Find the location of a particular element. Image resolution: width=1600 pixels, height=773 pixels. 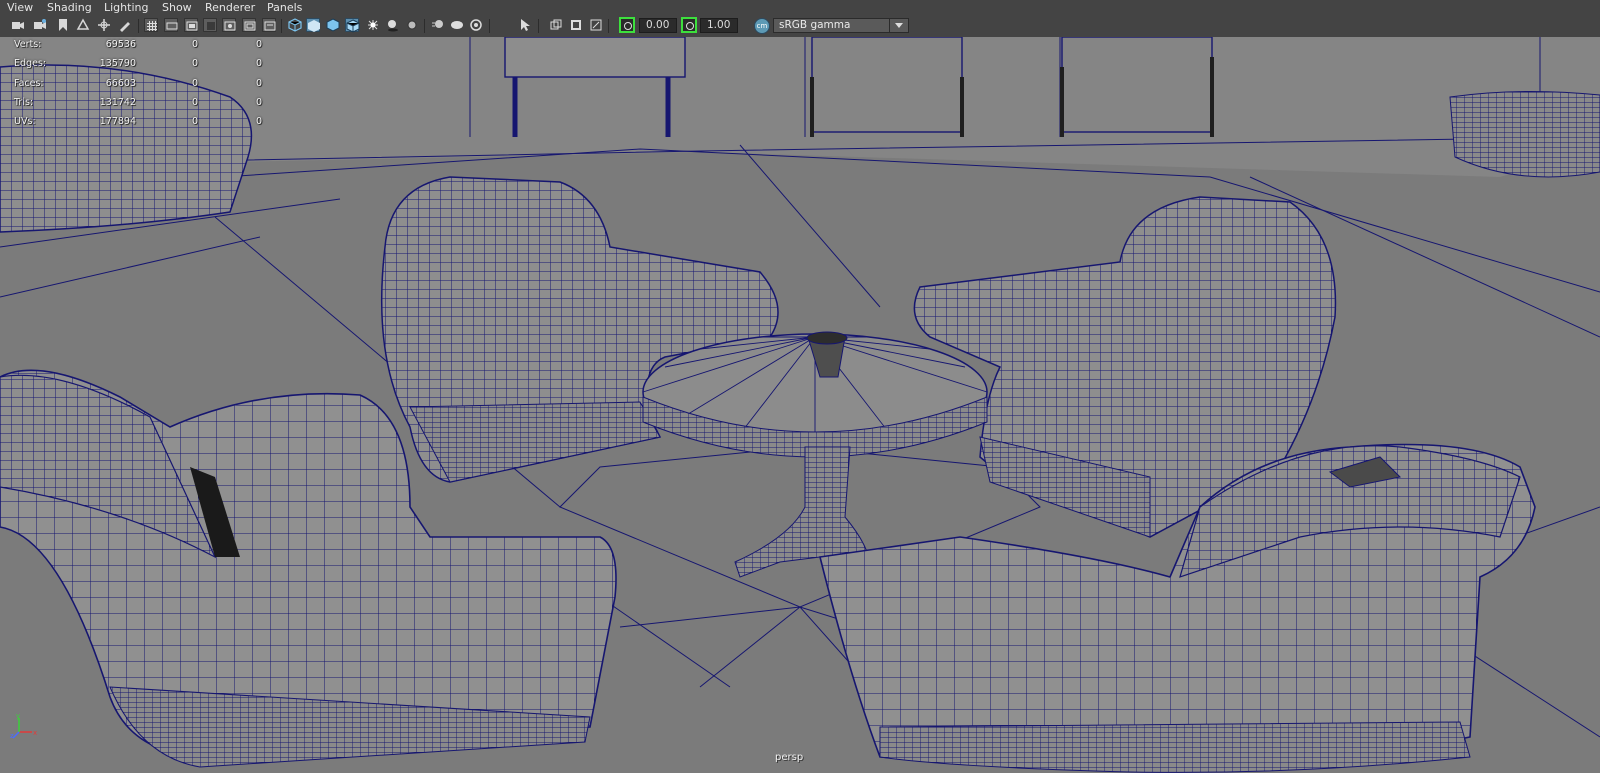

view-transform-dropdown: sRGB gamma is located at coordinates (841, 25).